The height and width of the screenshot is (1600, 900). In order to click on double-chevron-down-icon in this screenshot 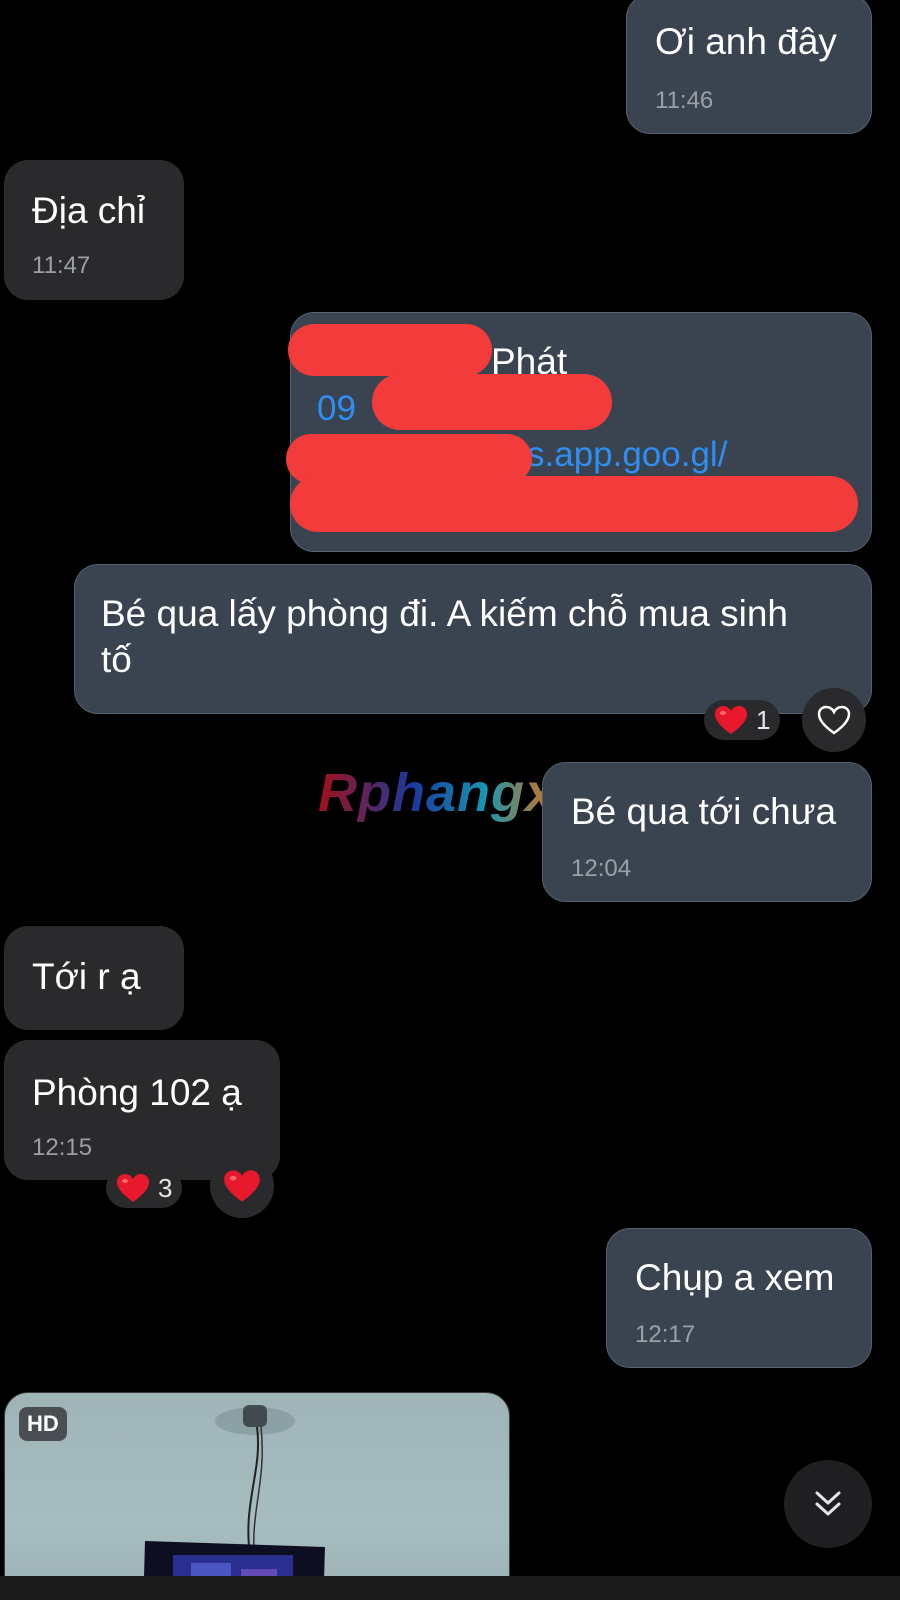, I will do `click(828, 1503)`.